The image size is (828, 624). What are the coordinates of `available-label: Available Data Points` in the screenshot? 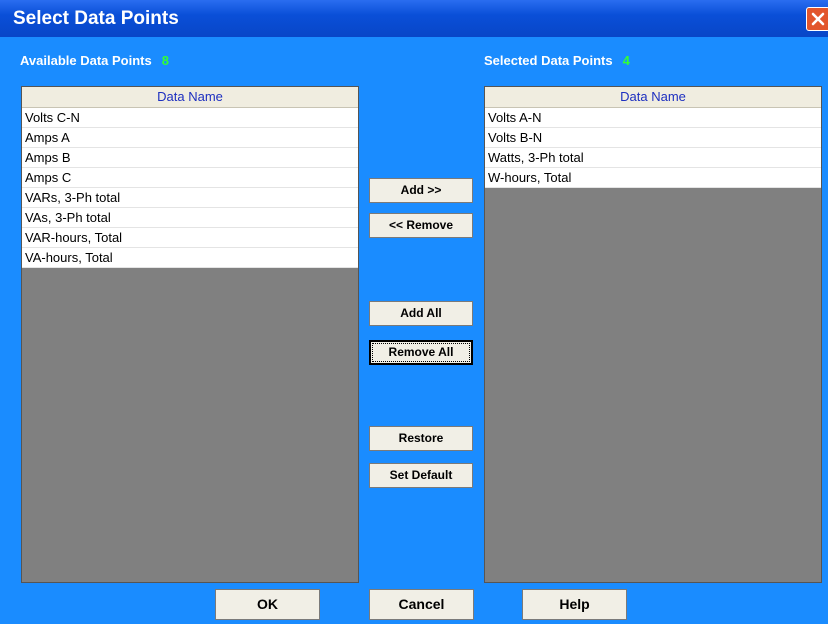 It's located at (86, 60).